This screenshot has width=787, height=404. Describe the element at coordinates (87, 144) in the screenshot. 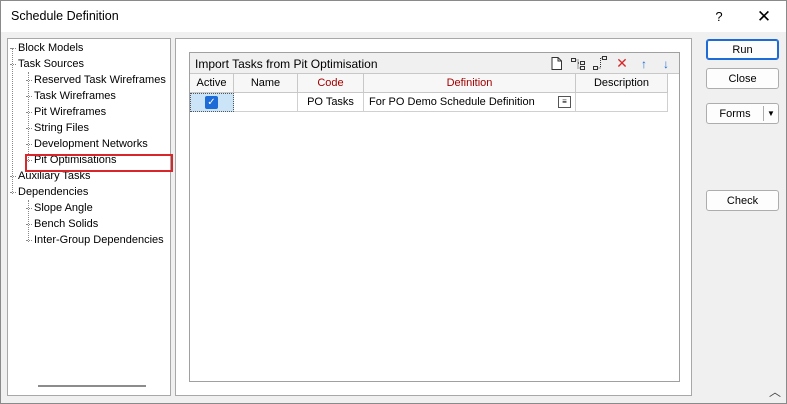

I see `tree-item-development-networks: Development Networks` at that location.